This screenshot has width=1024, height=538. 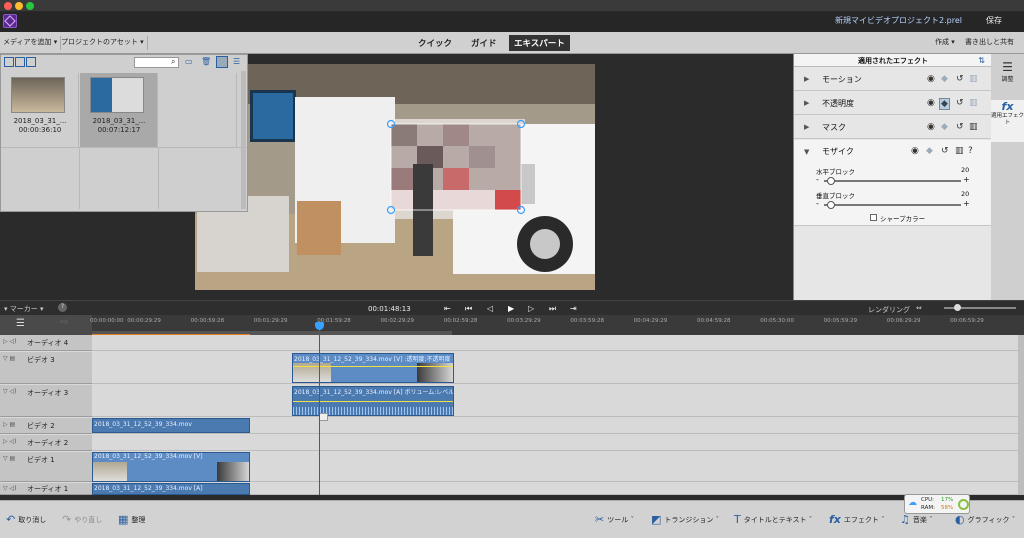 What do you see at coordinates (806, 152) in the screenshot?
I see `collapse-icon: ▼` at bounding box center [806, 152].